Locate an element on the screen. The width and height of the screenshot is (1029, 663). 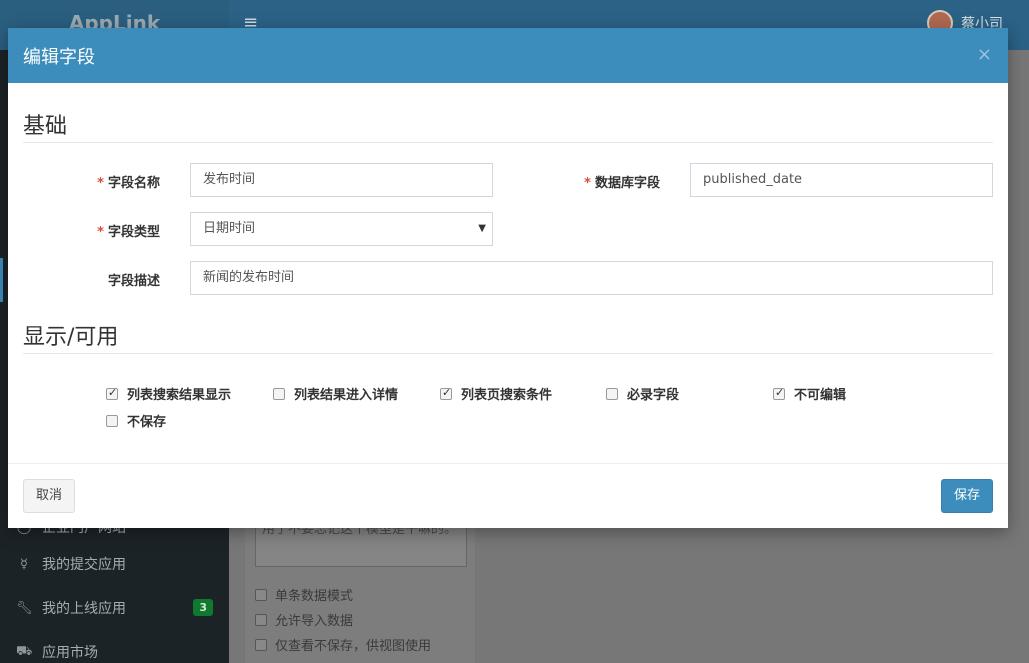
select-value: 日期时间 is located at coordinates (229, 228).